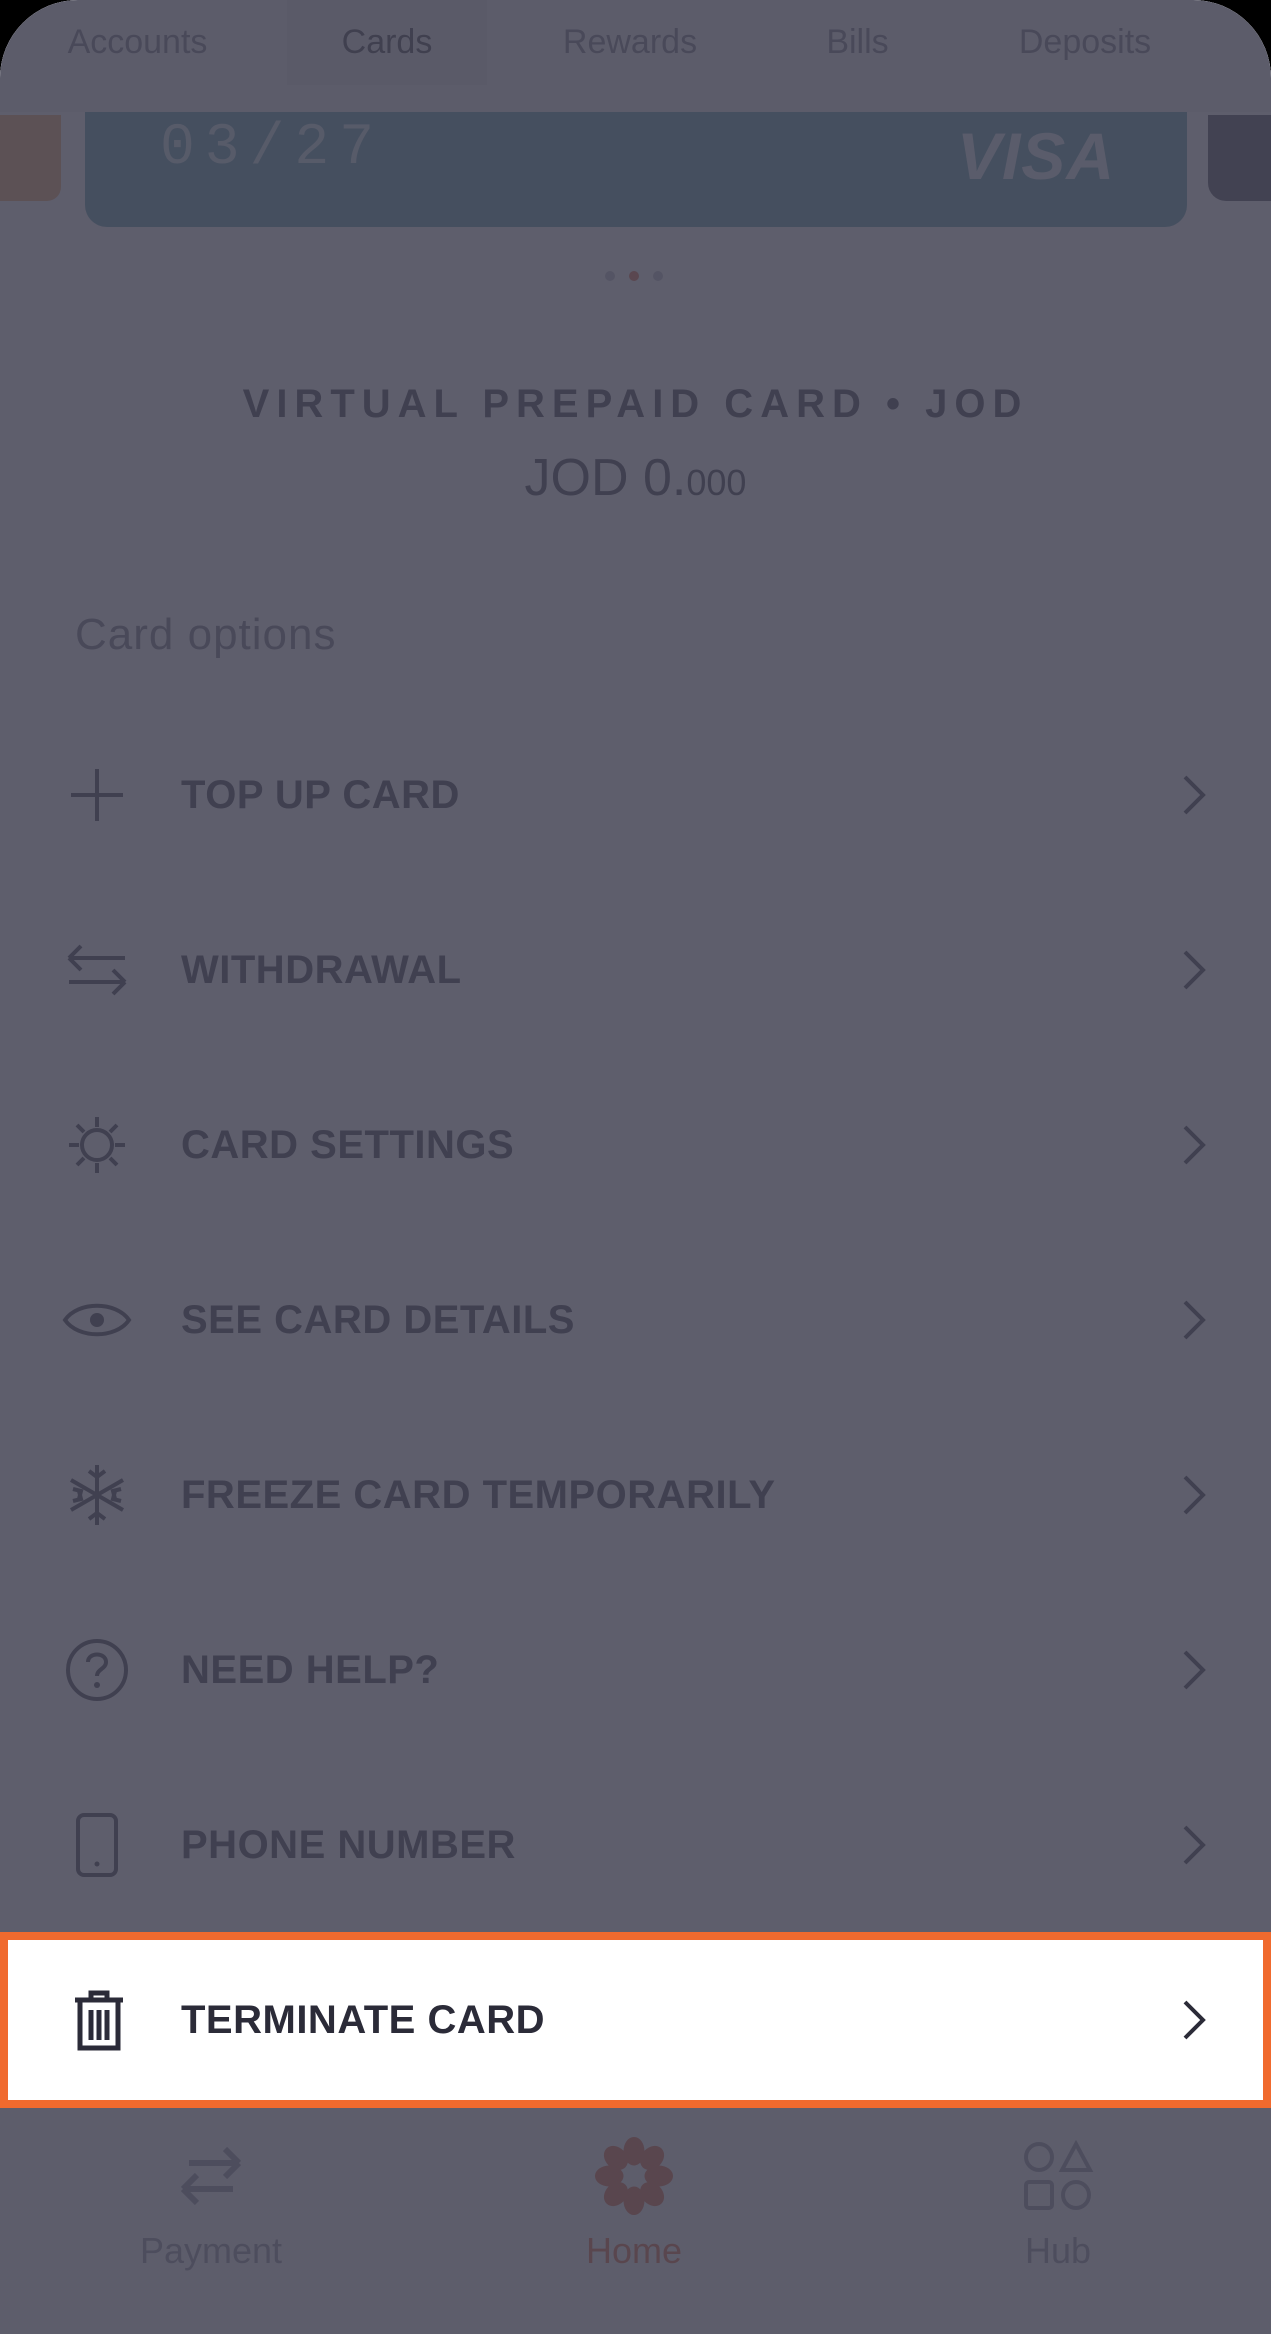  What do you see at coordinates (30, 158) in the screenshot?
I see `previous-card-peek` at bounding box center [30, 158].